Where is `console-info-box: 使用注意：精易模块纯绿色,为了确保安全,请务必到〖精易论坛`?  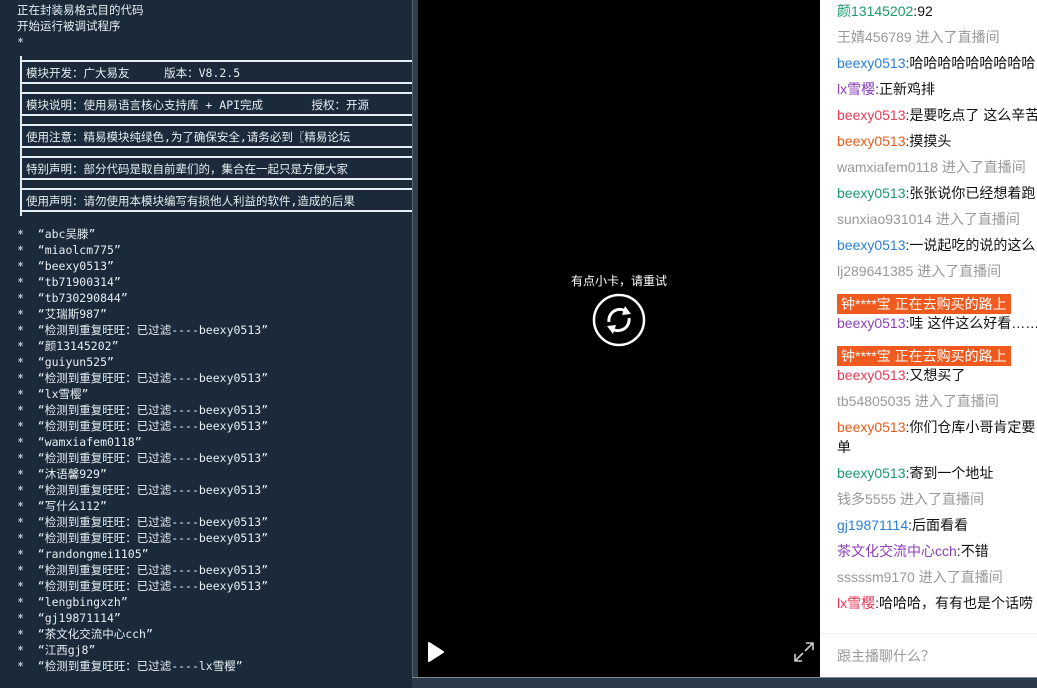 console-info-box: 使用注意：精易模块纯绿色,为了确保安全,请务必到〖精易论坛 is located at coordinates (216, 136).